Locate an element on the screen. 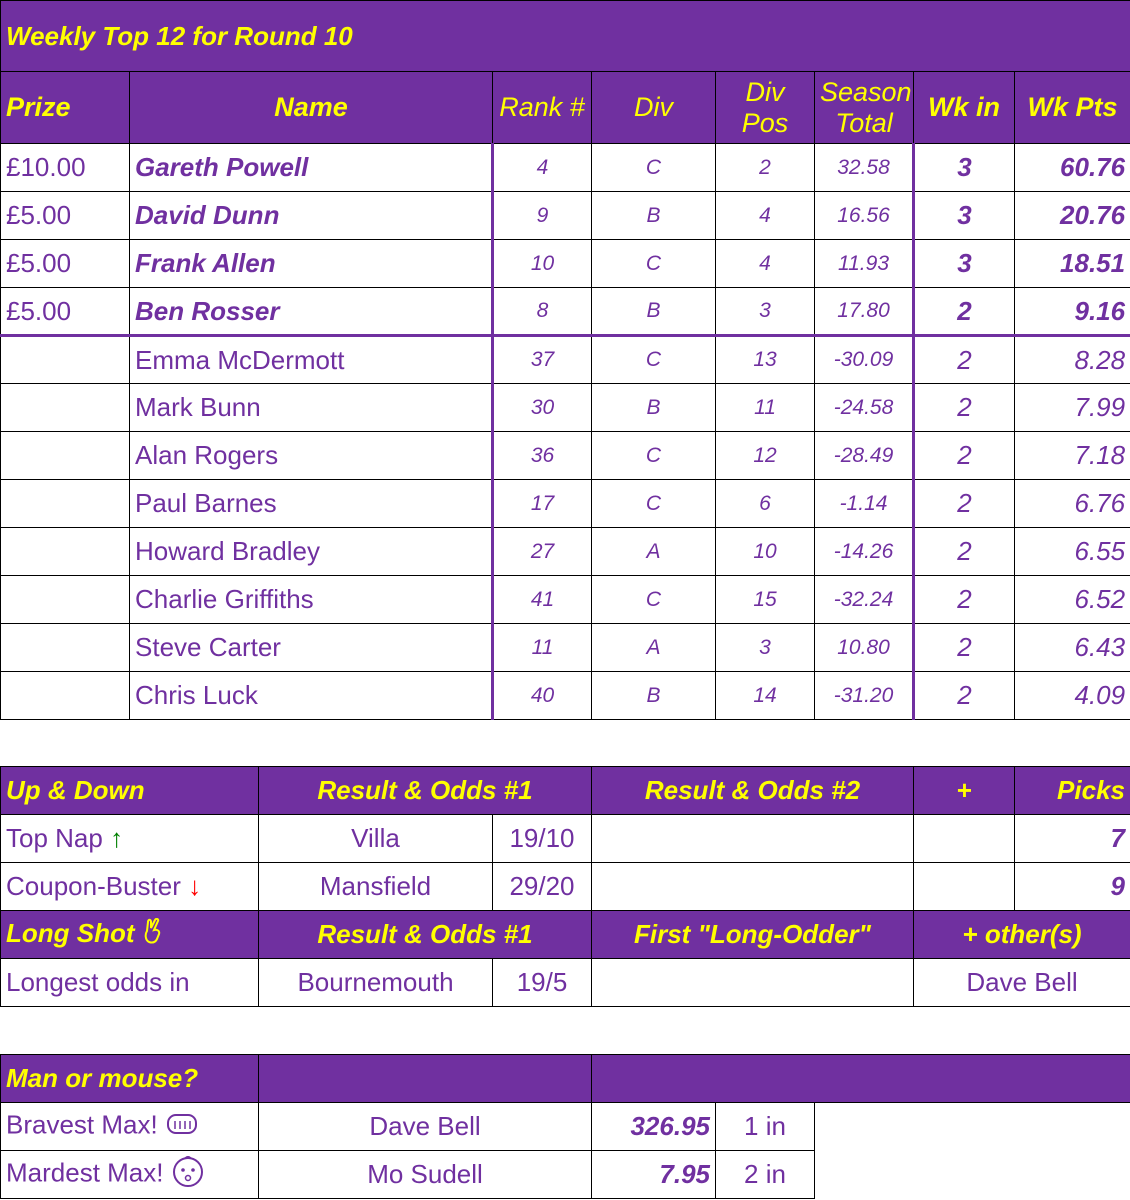 The image size is (1130, 1200). table-row: Alan Rogers 36 C 12 -28.49 2 7.18 is located at coordinates (565, 455).